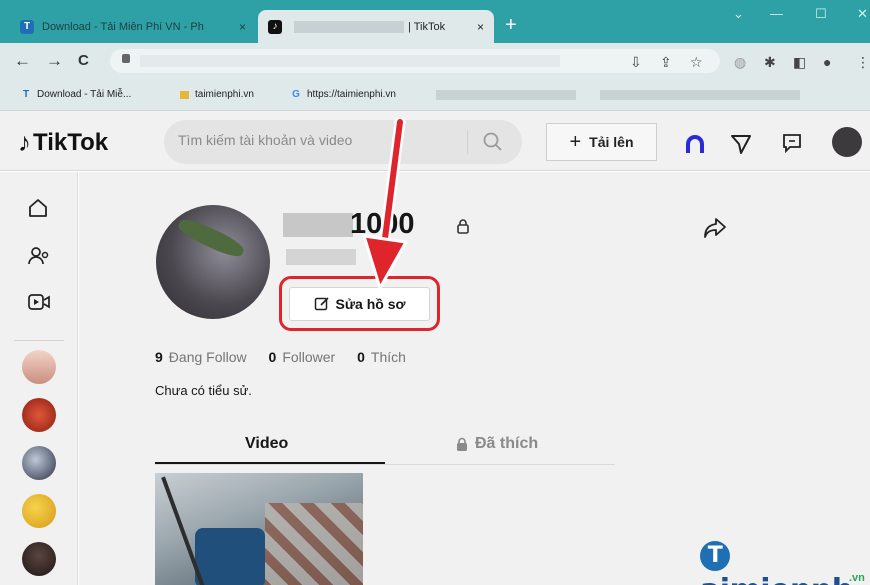  I want to click on effect-house-icon, so click(695, 144).